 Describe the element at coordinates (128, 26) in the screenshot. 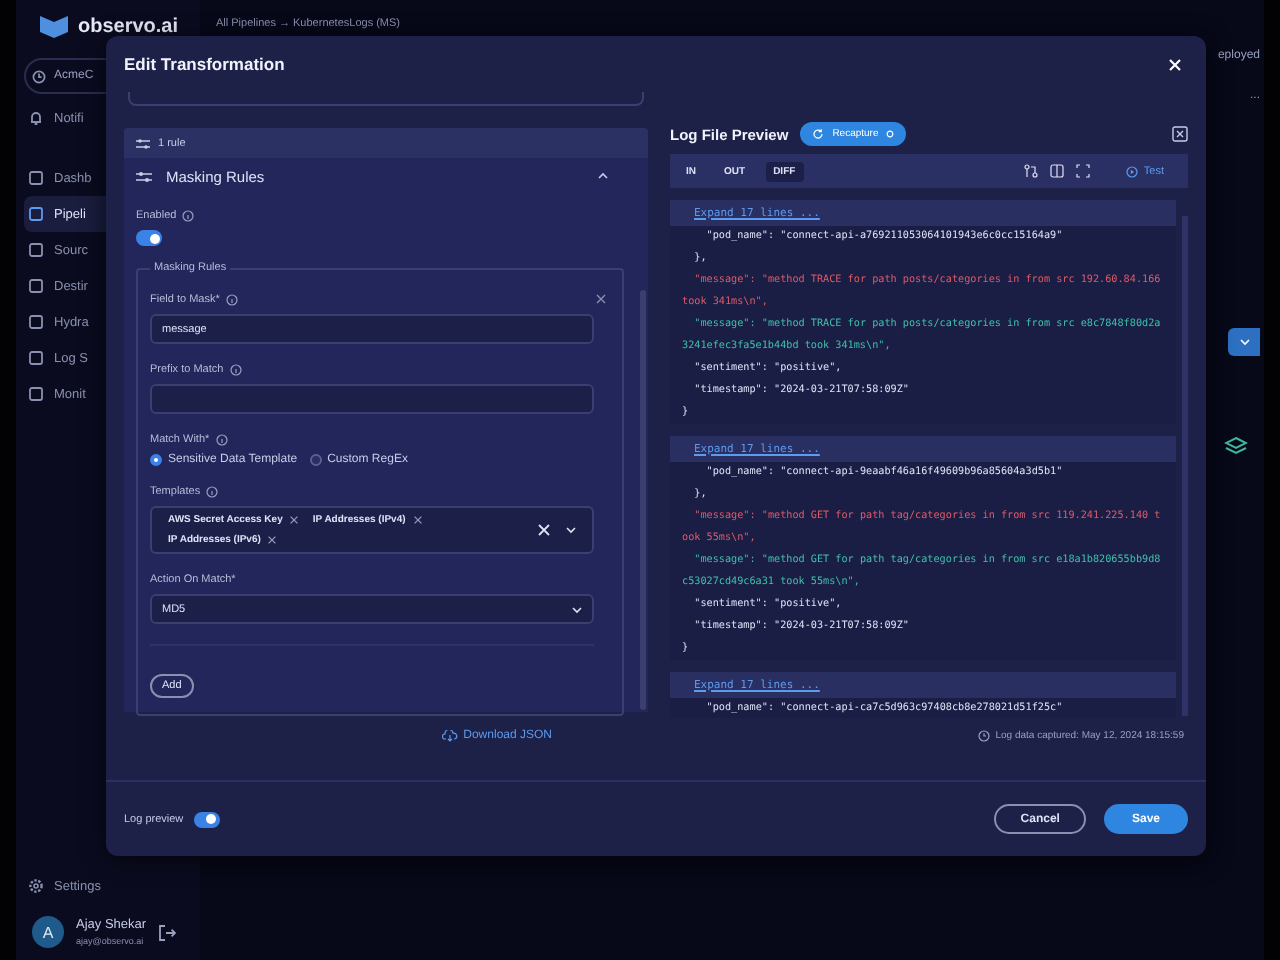

I see `logo-text: observo.ai` at that location.